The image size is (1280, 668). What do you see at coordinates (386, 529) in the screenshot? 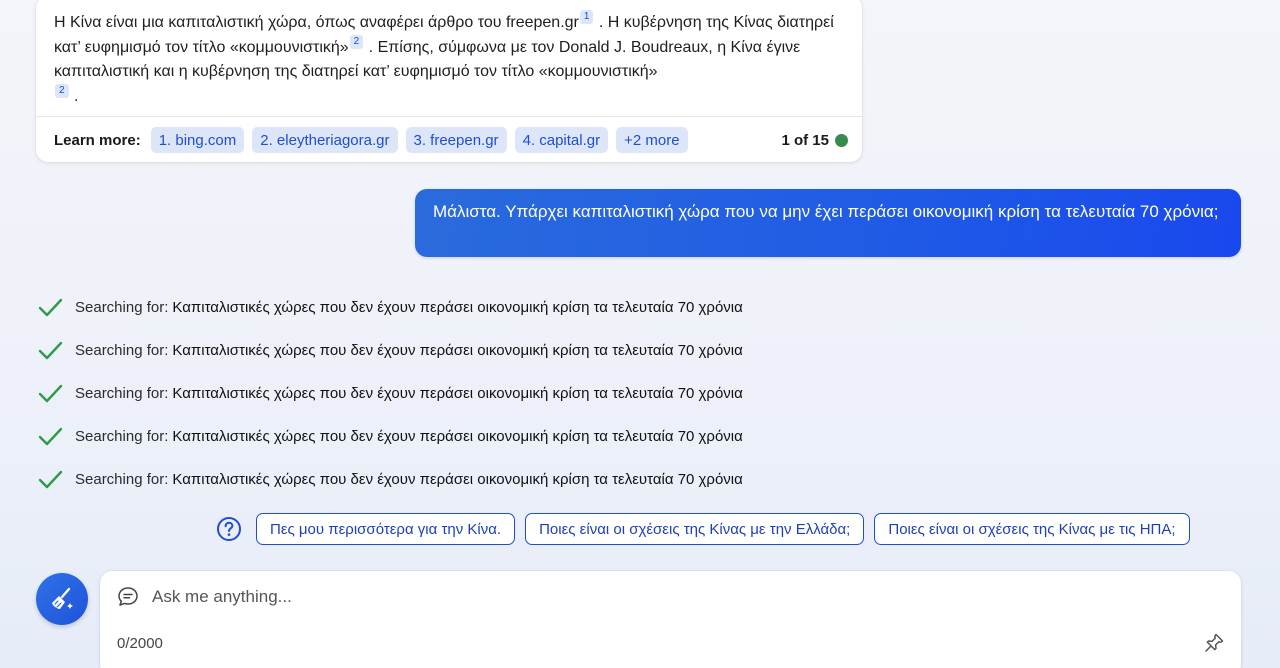
I see `suggestion-button-china: Πες μου περισσότερα για την Κίνα.` at bounding box center [386, 529].